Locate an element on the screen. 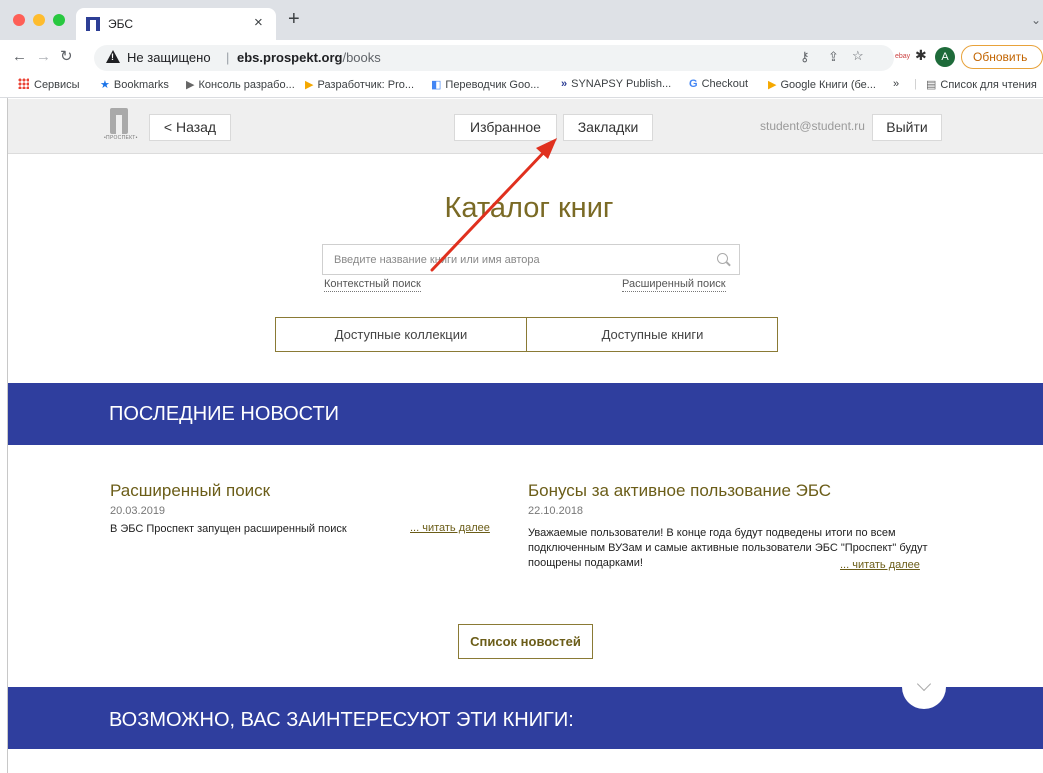 This screenshot has height=773, width=1043. news-list-button: Список новостей is located at coordinates (525, 641).